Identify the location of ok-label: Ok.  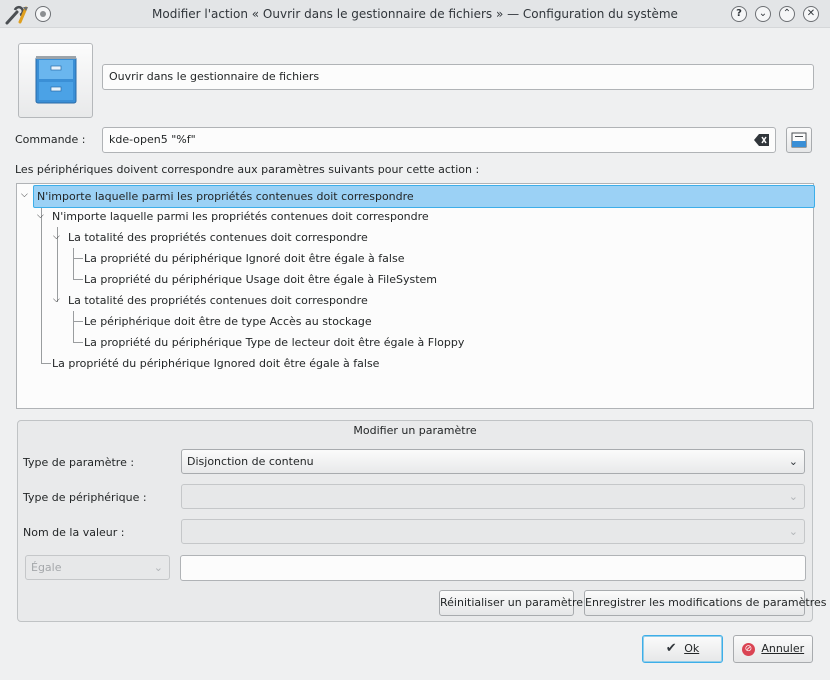
(692, 648).